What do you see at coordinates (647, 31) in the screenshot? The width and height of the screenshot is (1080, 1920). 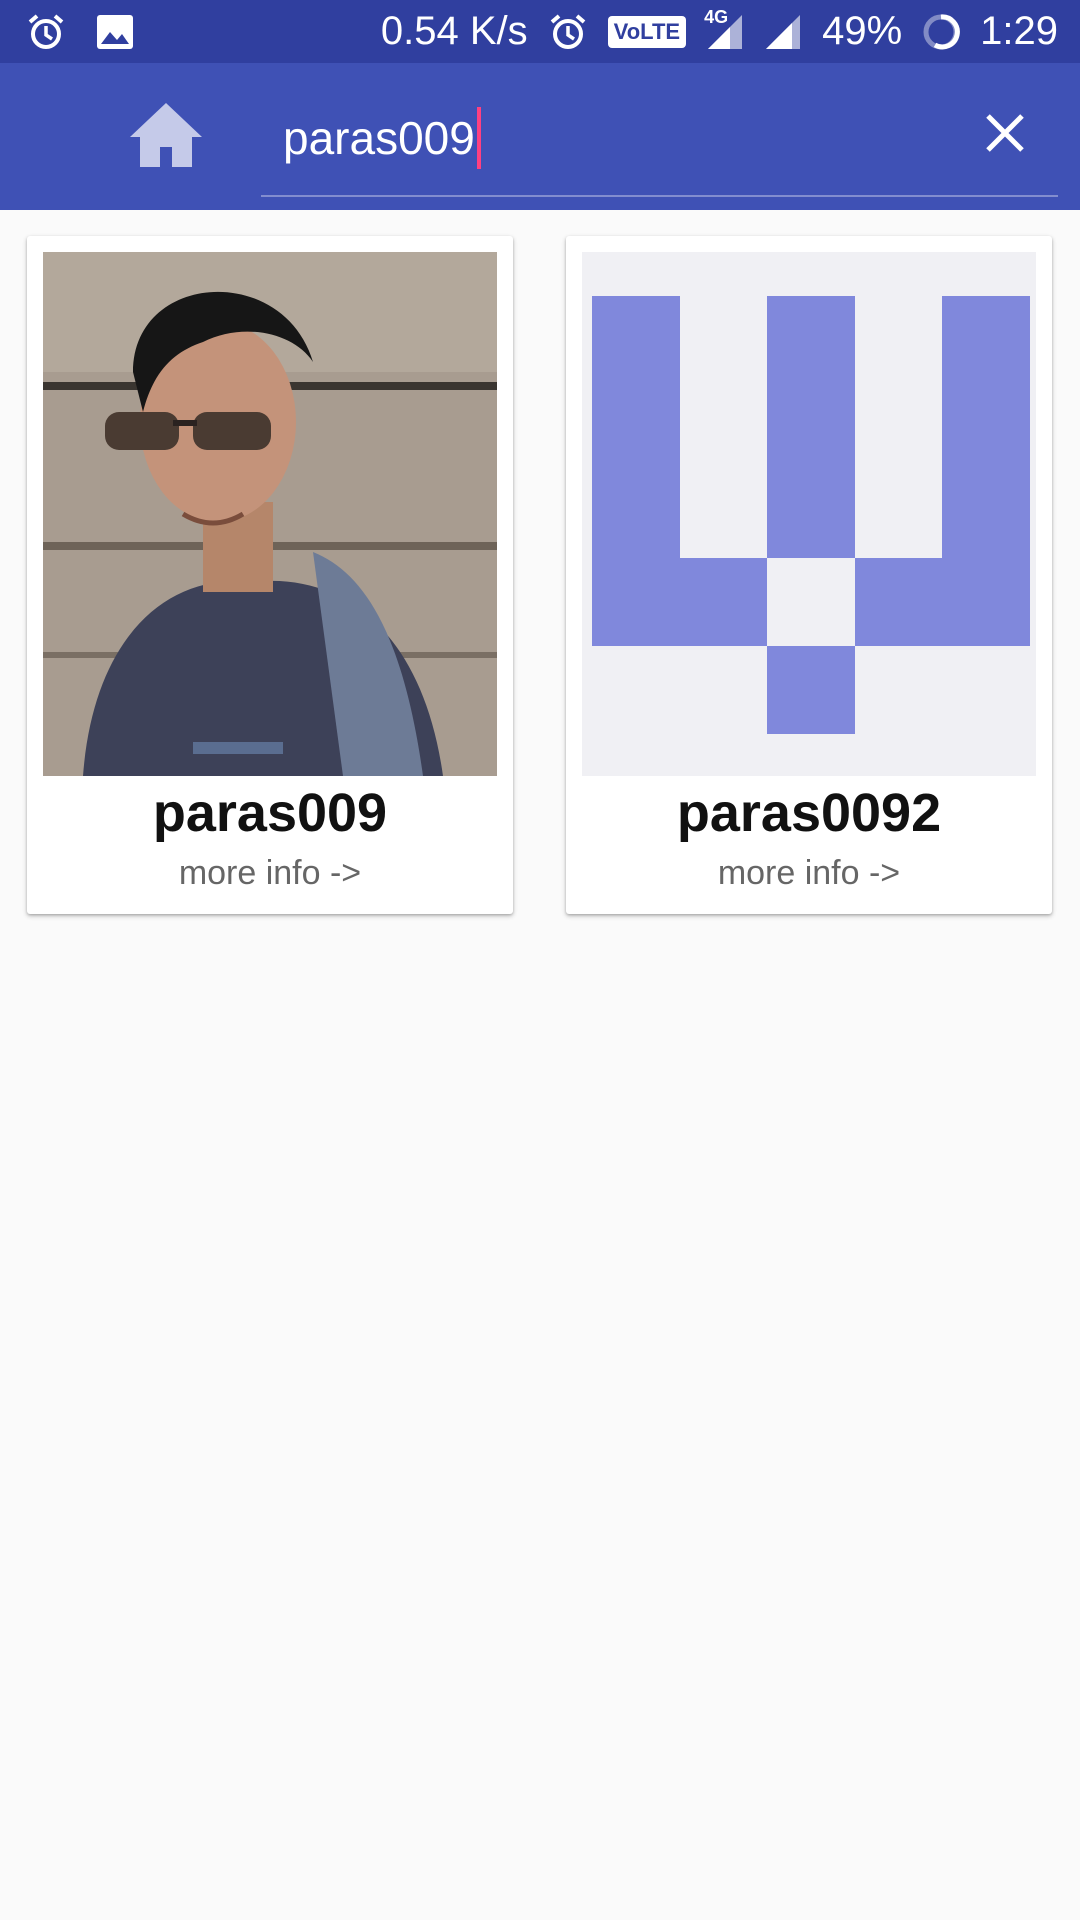 I see `volte-badge: VoLTE` at bounding box center [647, 31].